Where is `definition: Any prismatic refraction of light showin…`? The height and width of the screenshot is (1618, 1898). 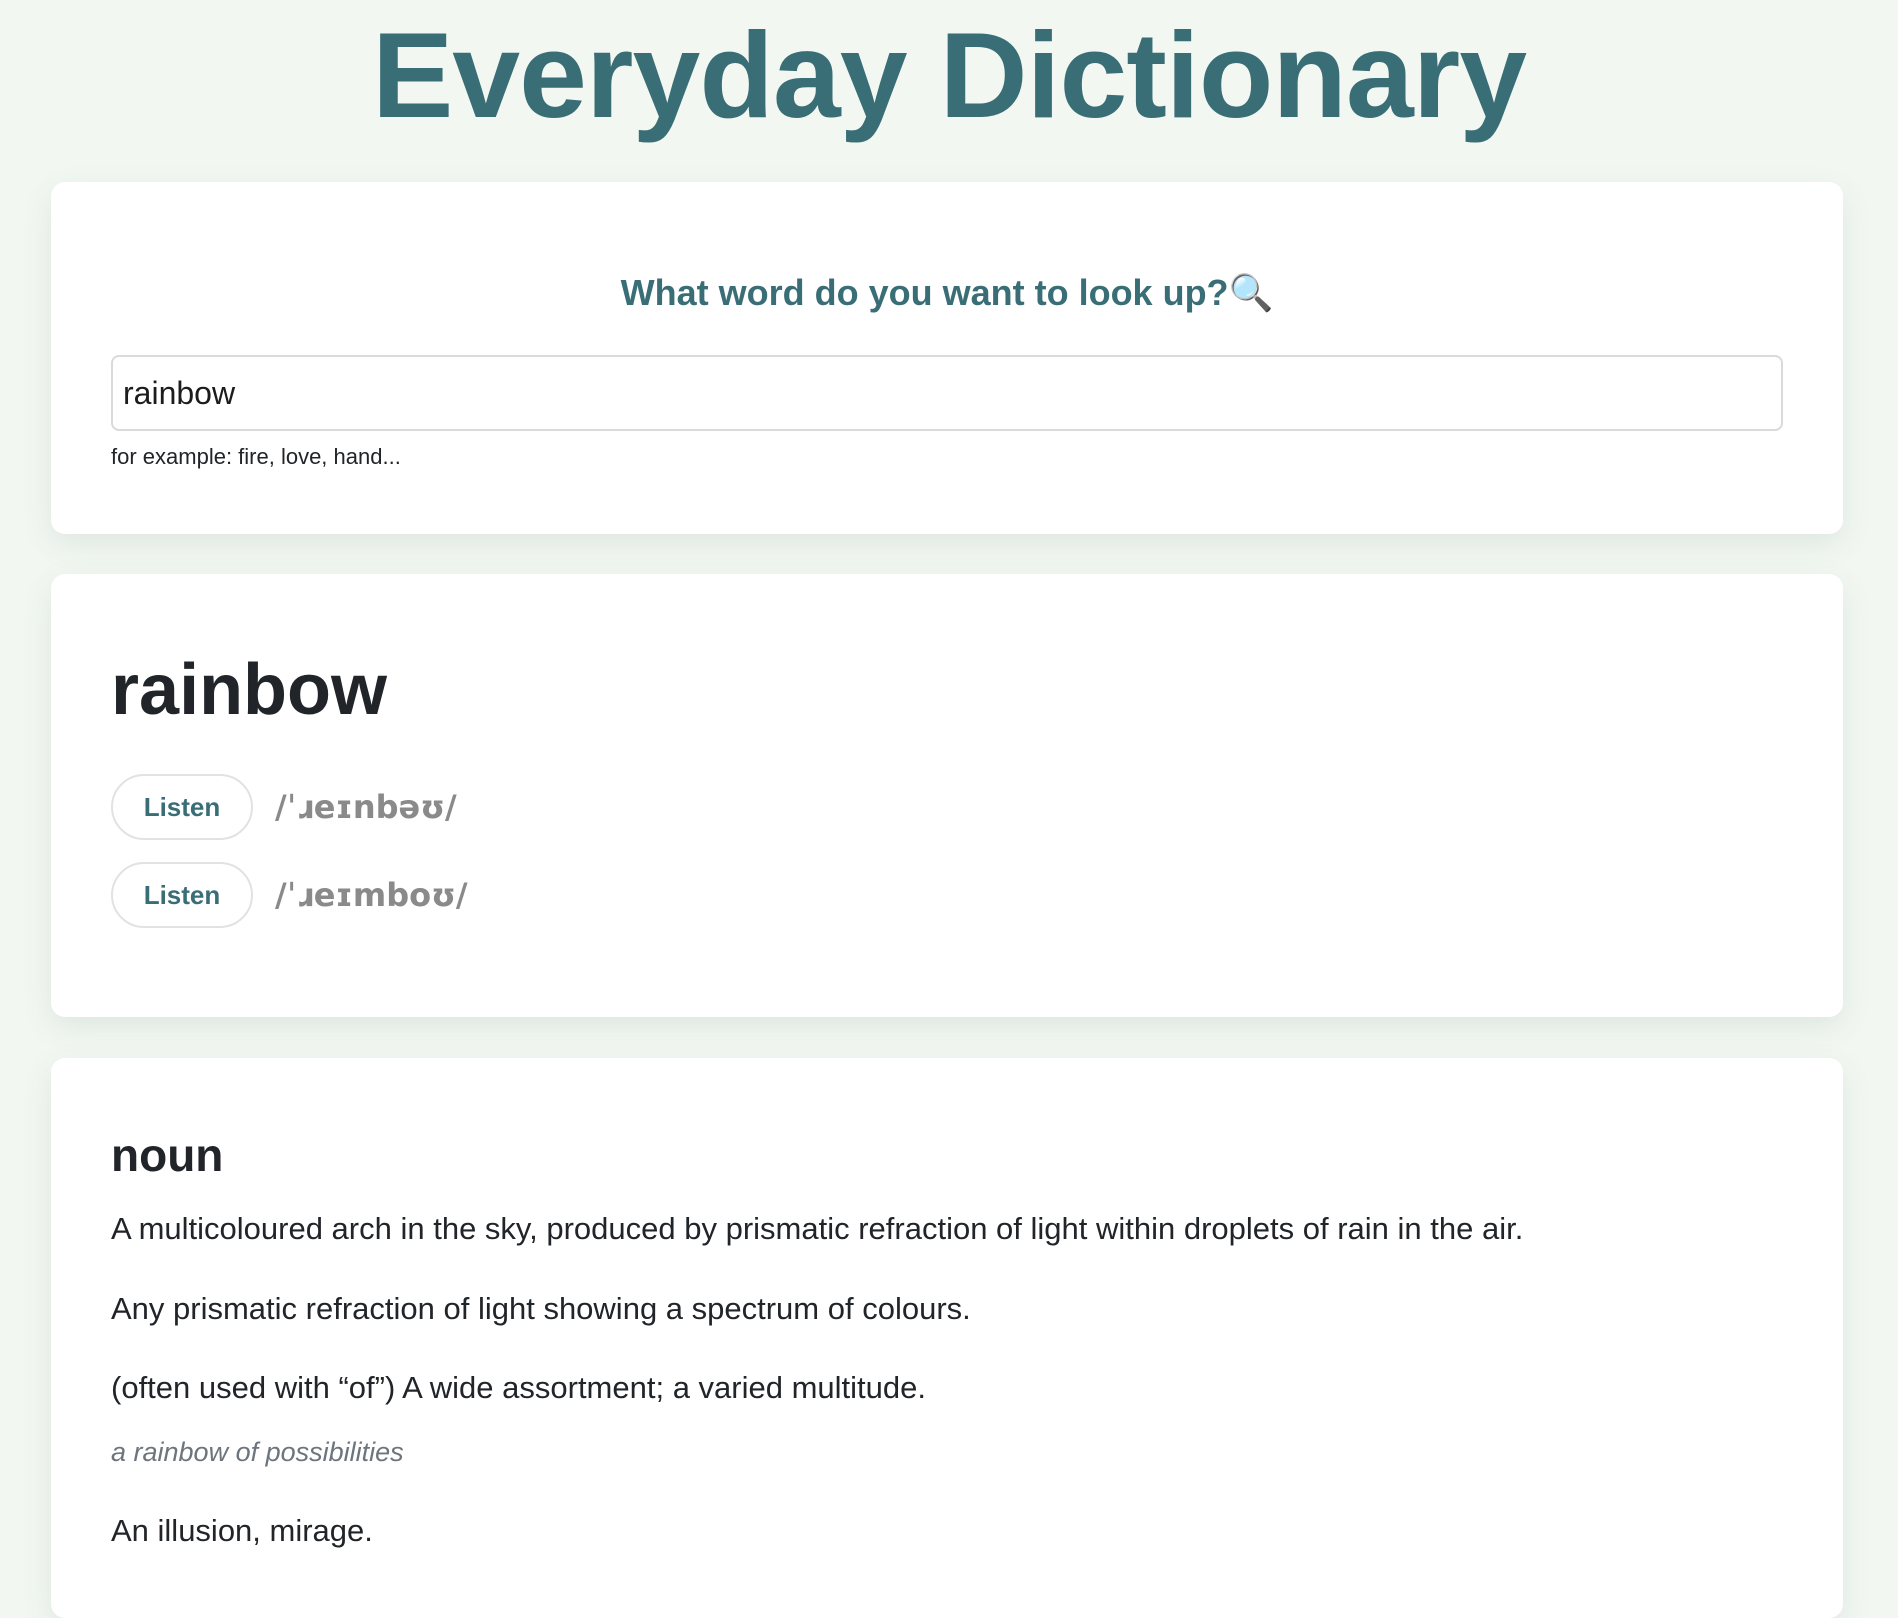 definition: Any prismatic refraction of light showin… is located at coordinates (541, 1308).